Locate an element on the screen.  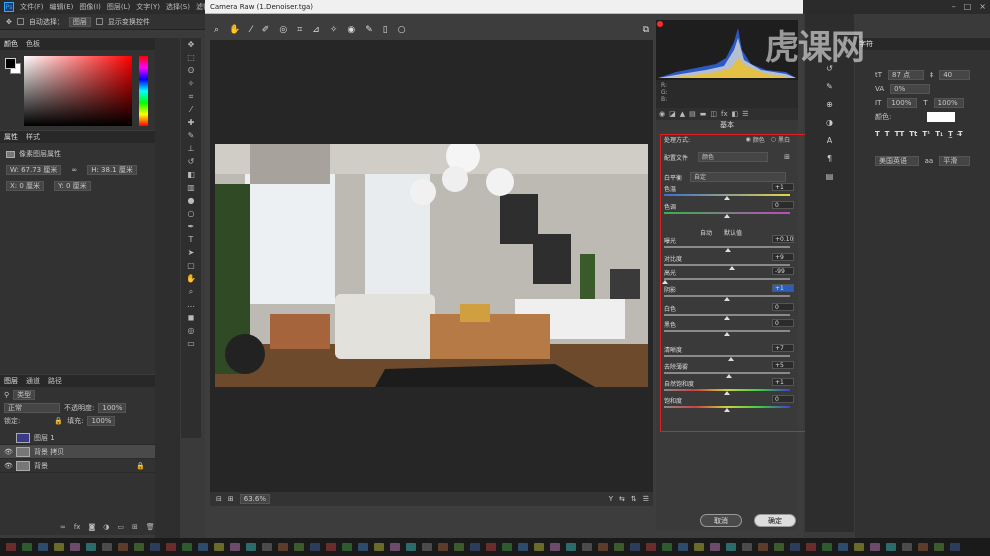
shape-tool-icon: ▢ is located at coordinates (191, 265).